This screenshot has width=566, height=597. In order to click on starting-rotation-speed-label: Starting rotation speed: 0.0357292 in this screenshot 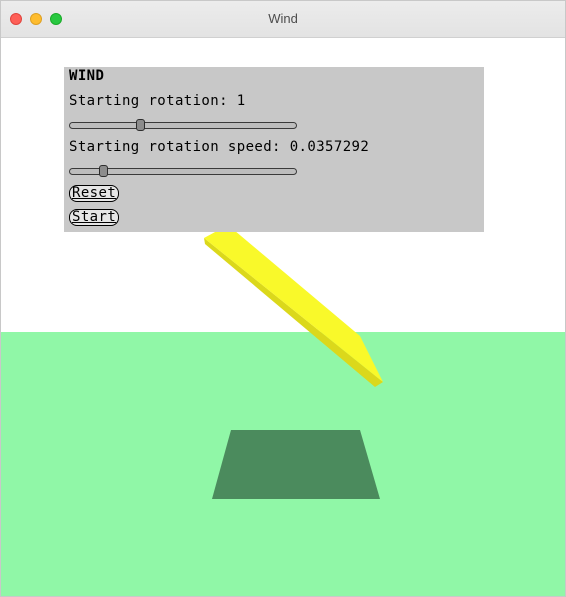, I will do `click(219, 147)`.